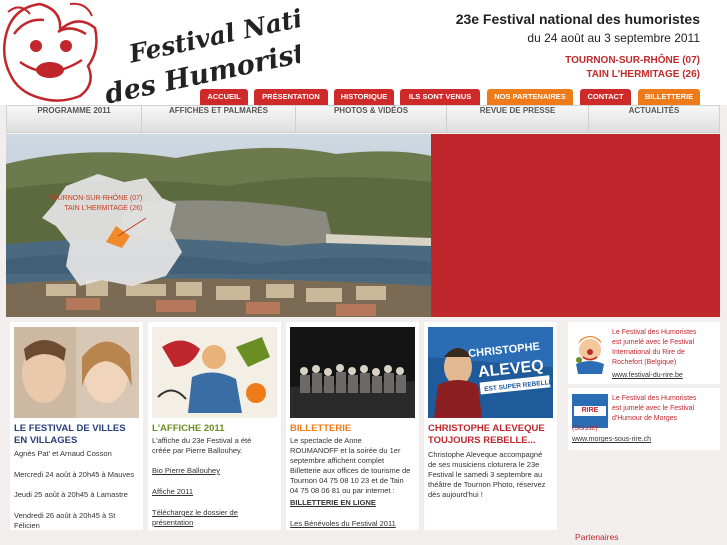 This screenshot has width=727, height=545. Describe the element at coordinates (577, 19) in the screenshot. I see `festival-title: 23e Festival national des humoristes` at that location.